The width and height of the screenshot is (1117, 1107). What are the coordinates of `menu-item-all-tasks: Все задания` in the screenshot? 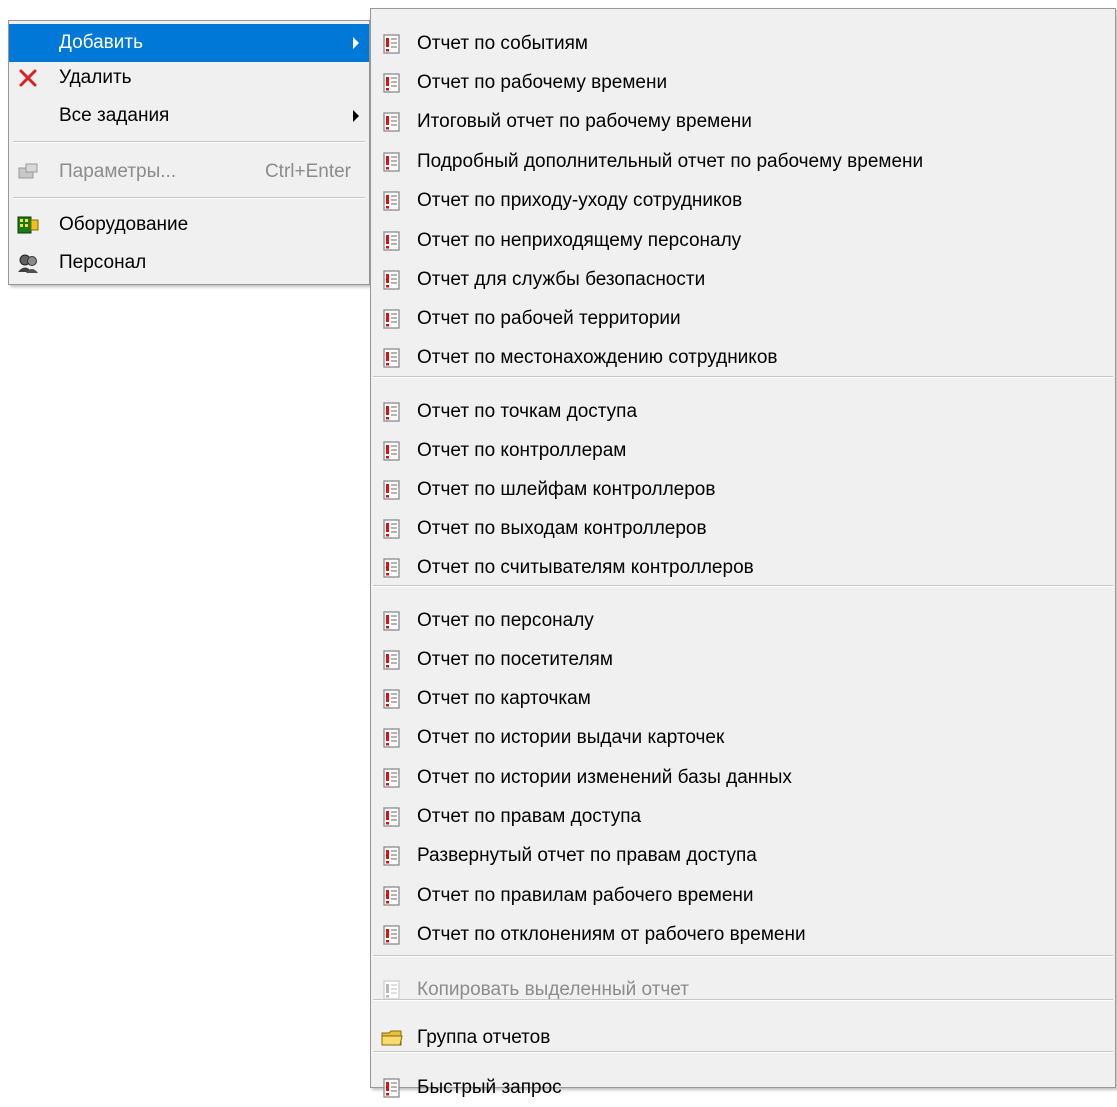 It's located at (189, 116).